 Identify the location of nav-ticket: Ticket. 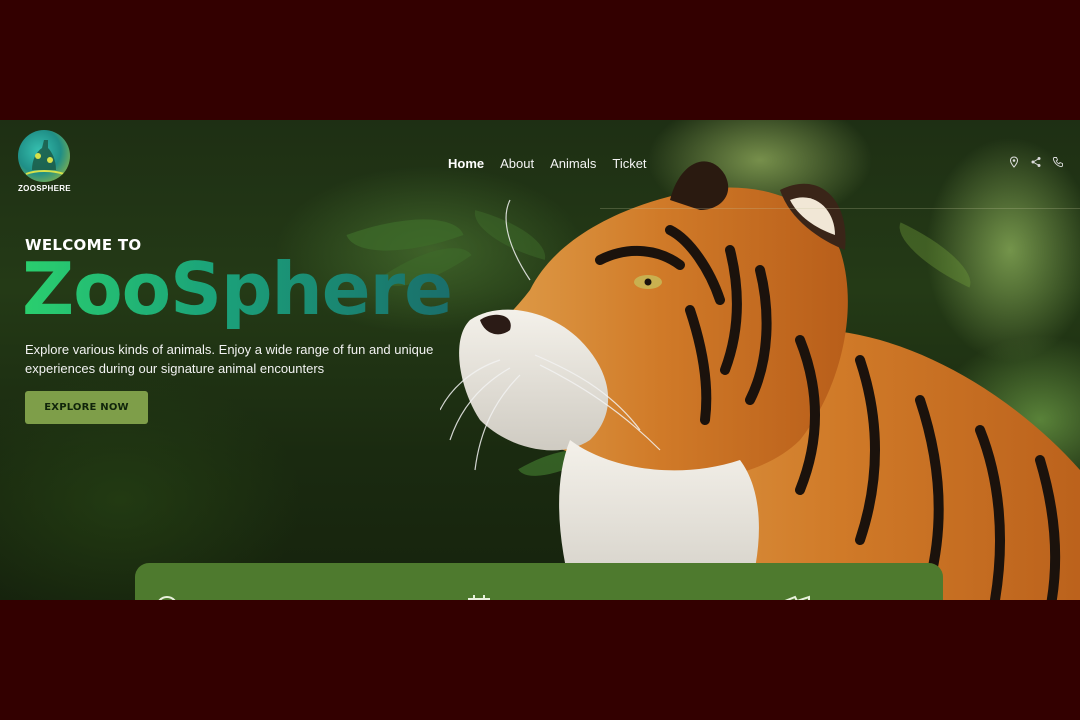
(629, 163).